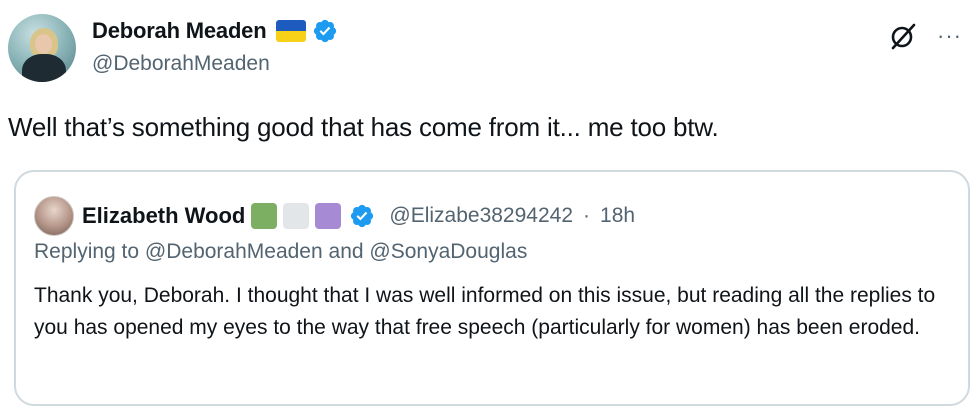  I want to click on green-square-icon, so click(264, 216).